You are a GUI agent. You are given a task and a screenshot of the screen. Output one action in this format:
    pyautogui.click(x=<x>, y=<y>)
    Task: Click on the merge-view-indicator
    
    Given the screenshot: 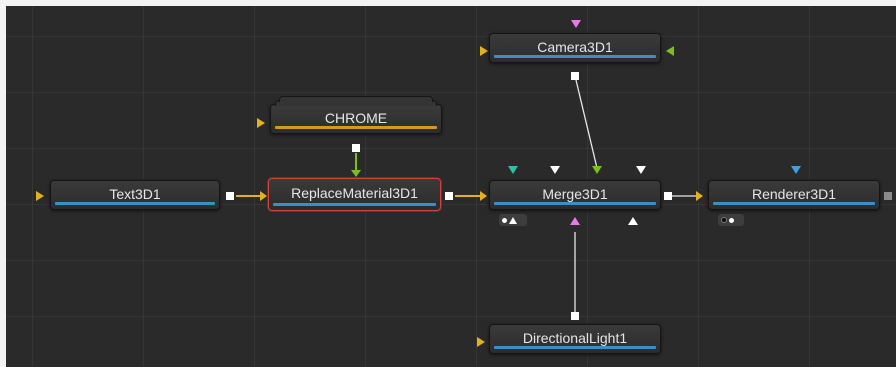 What is the action you would take?
    pyautogui.click(x=513, y=220)
    